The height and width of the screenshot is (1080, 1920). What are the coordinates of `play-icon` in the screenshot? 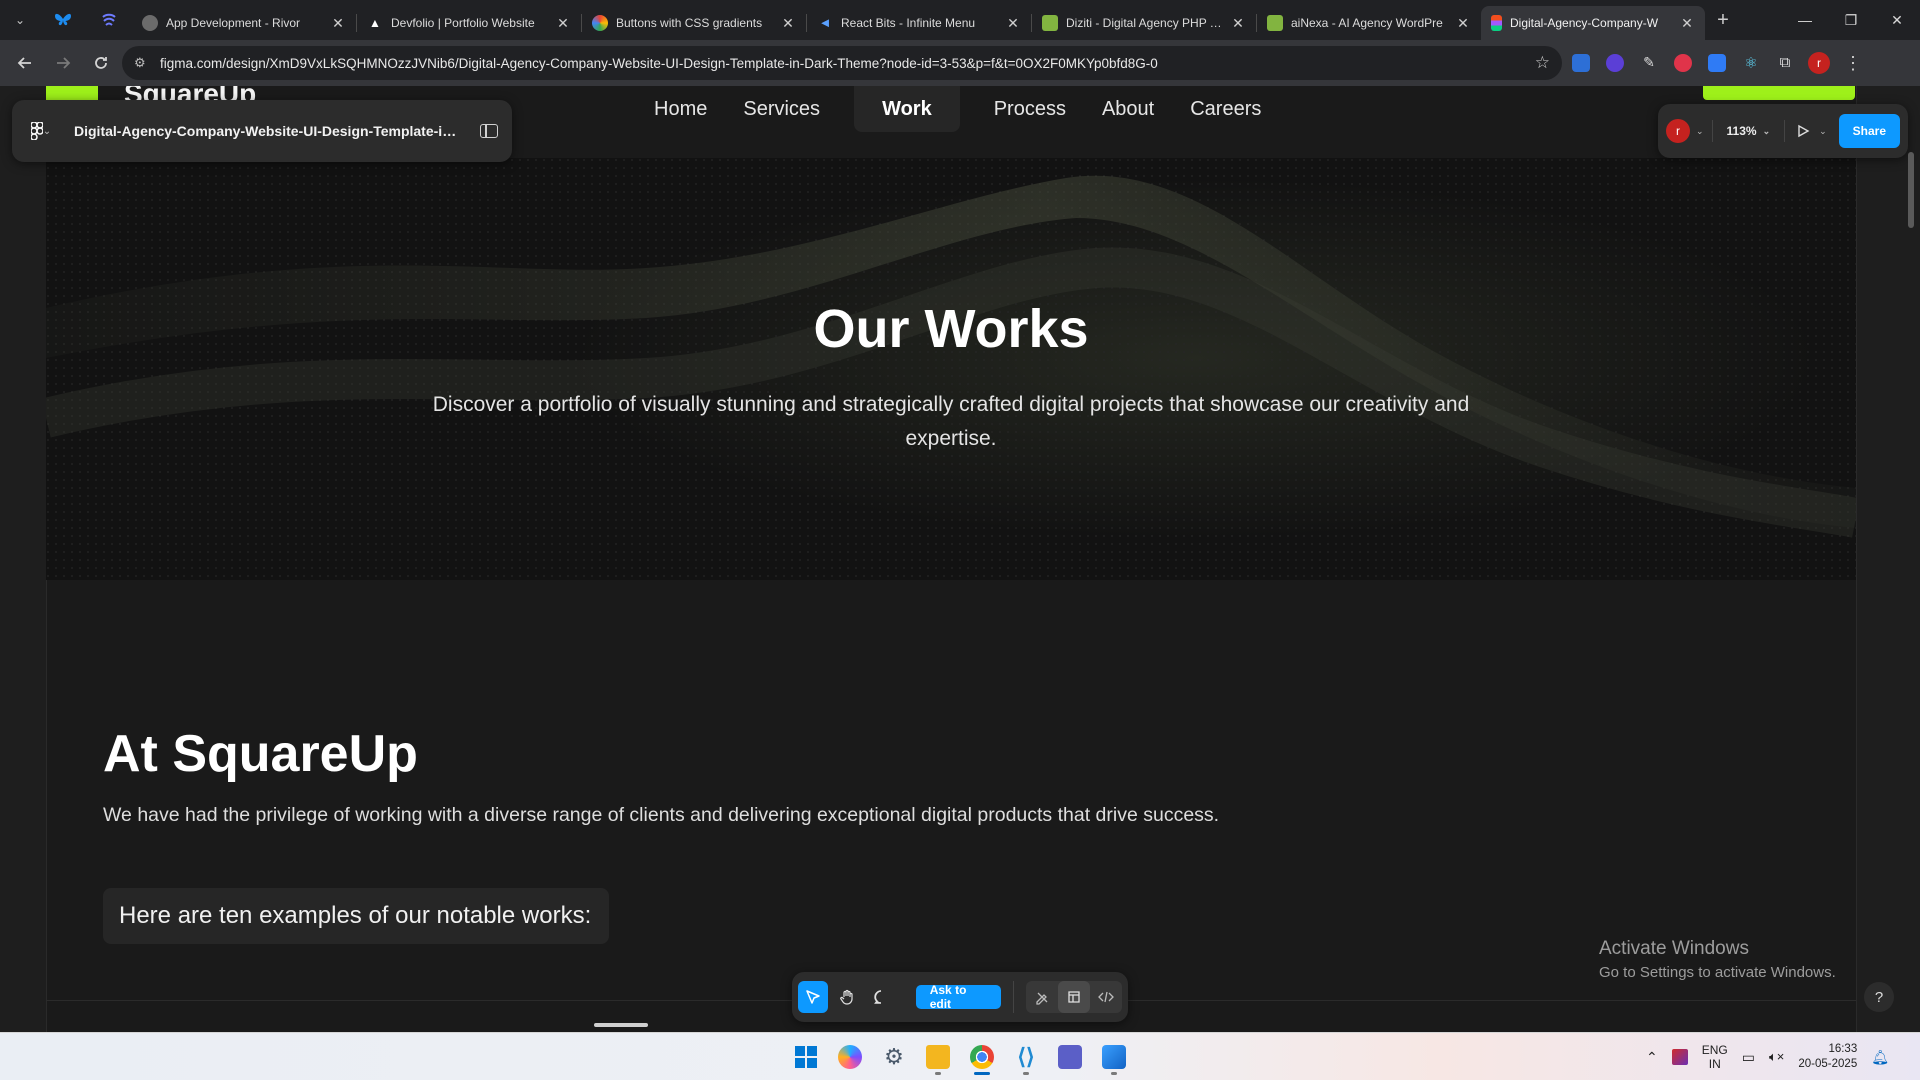 It's located at (1804, 131).